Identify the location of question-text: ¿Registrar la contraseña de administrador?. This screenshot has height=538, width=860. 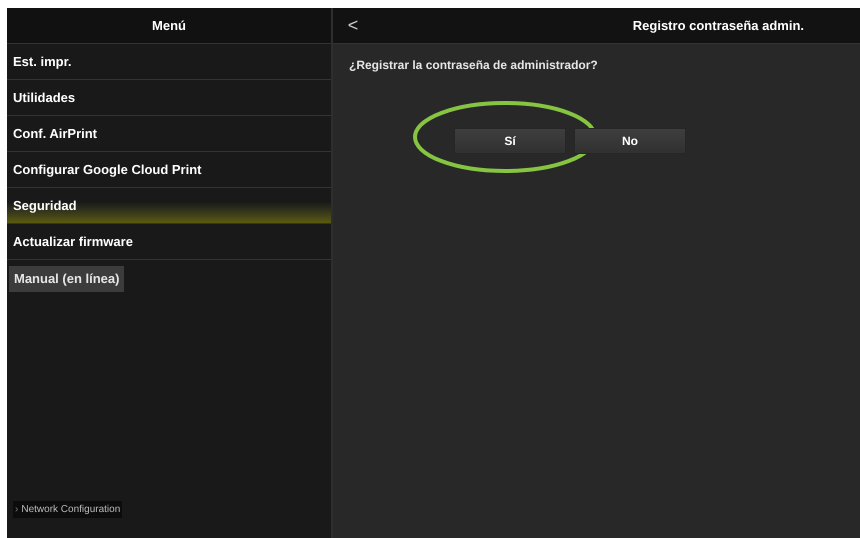
(473, 65).